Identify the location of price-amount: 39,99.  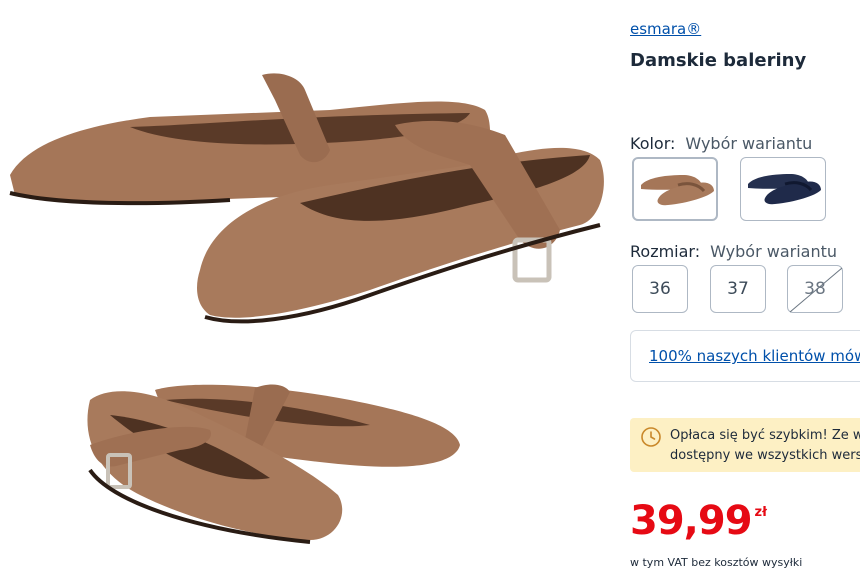
(691, 521).